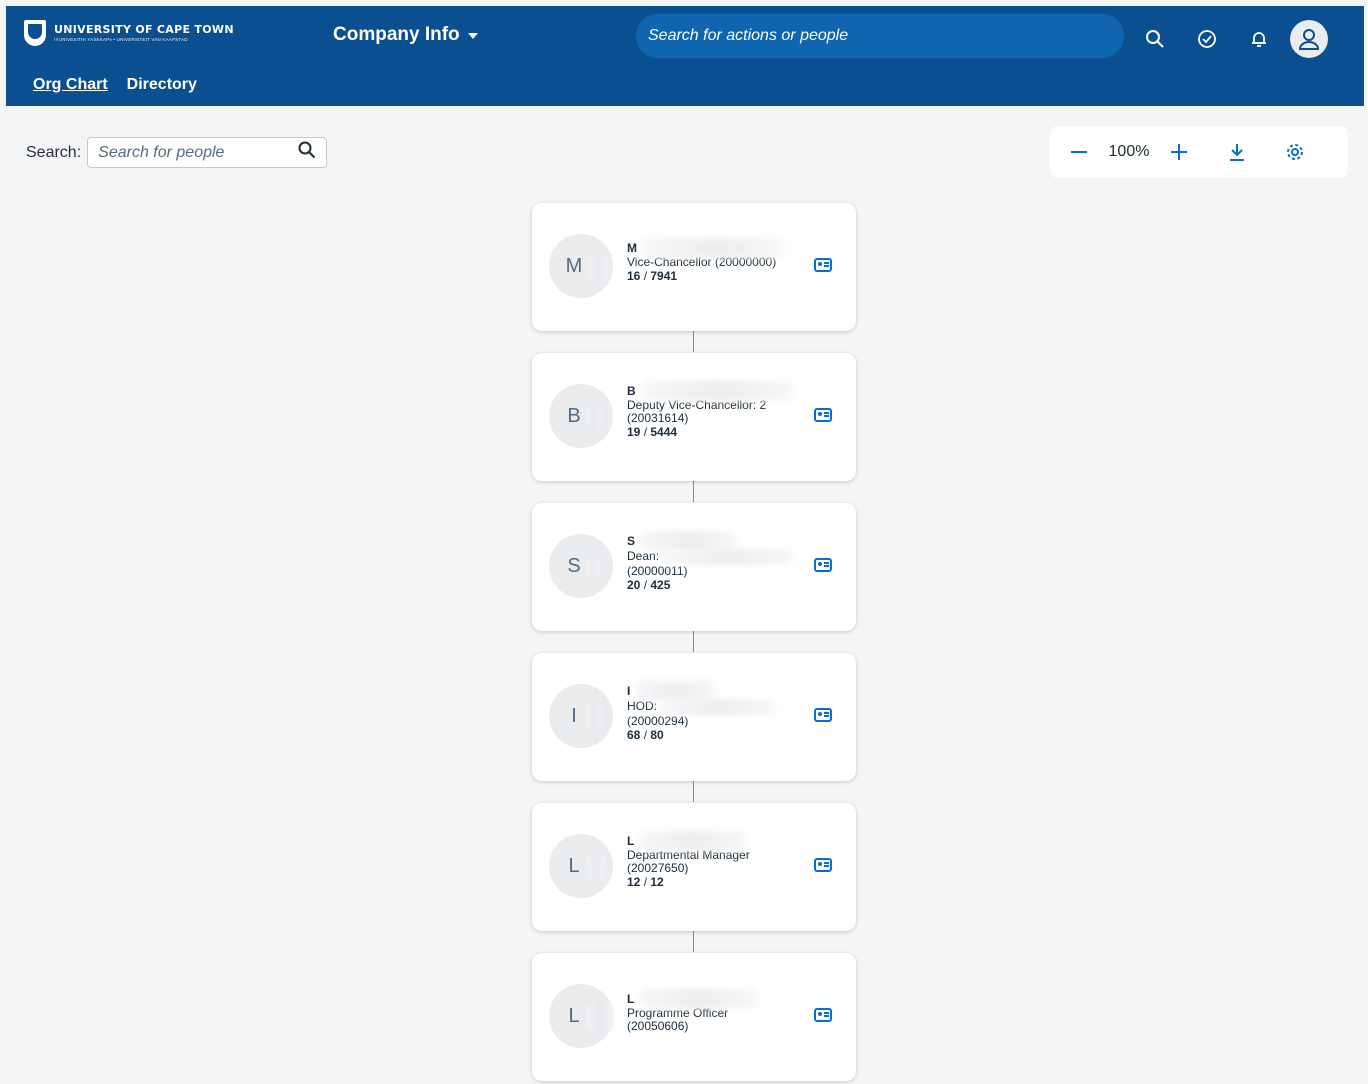  I want to click on node-counts: 20 / 425, so click(649, 585).